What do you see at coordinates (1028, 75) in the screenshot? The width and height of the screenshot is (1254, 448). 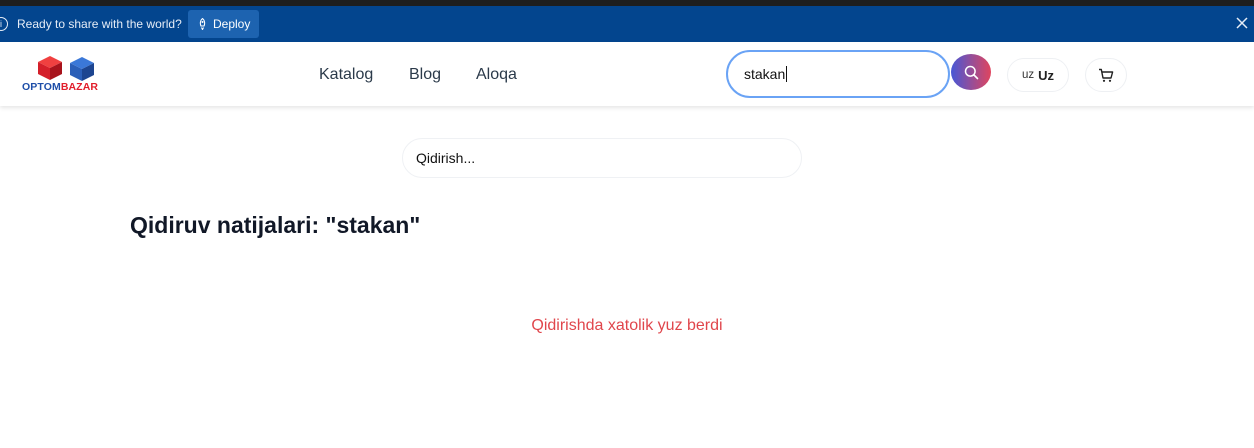 I see `language-code: uz` at bounding box center [1028, 75].